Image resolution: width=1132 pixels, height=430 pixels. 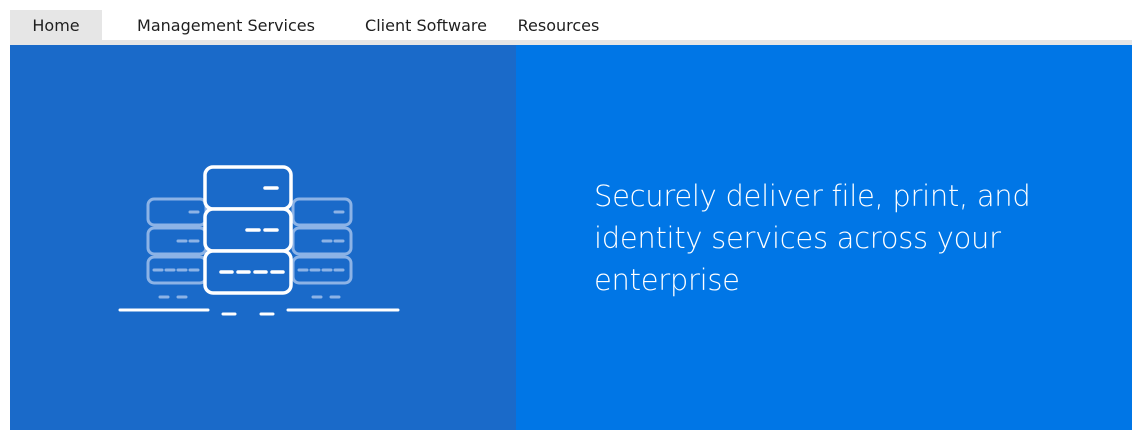 I want to click on tab-management-services: Management Services, so click(x=226, y=25).